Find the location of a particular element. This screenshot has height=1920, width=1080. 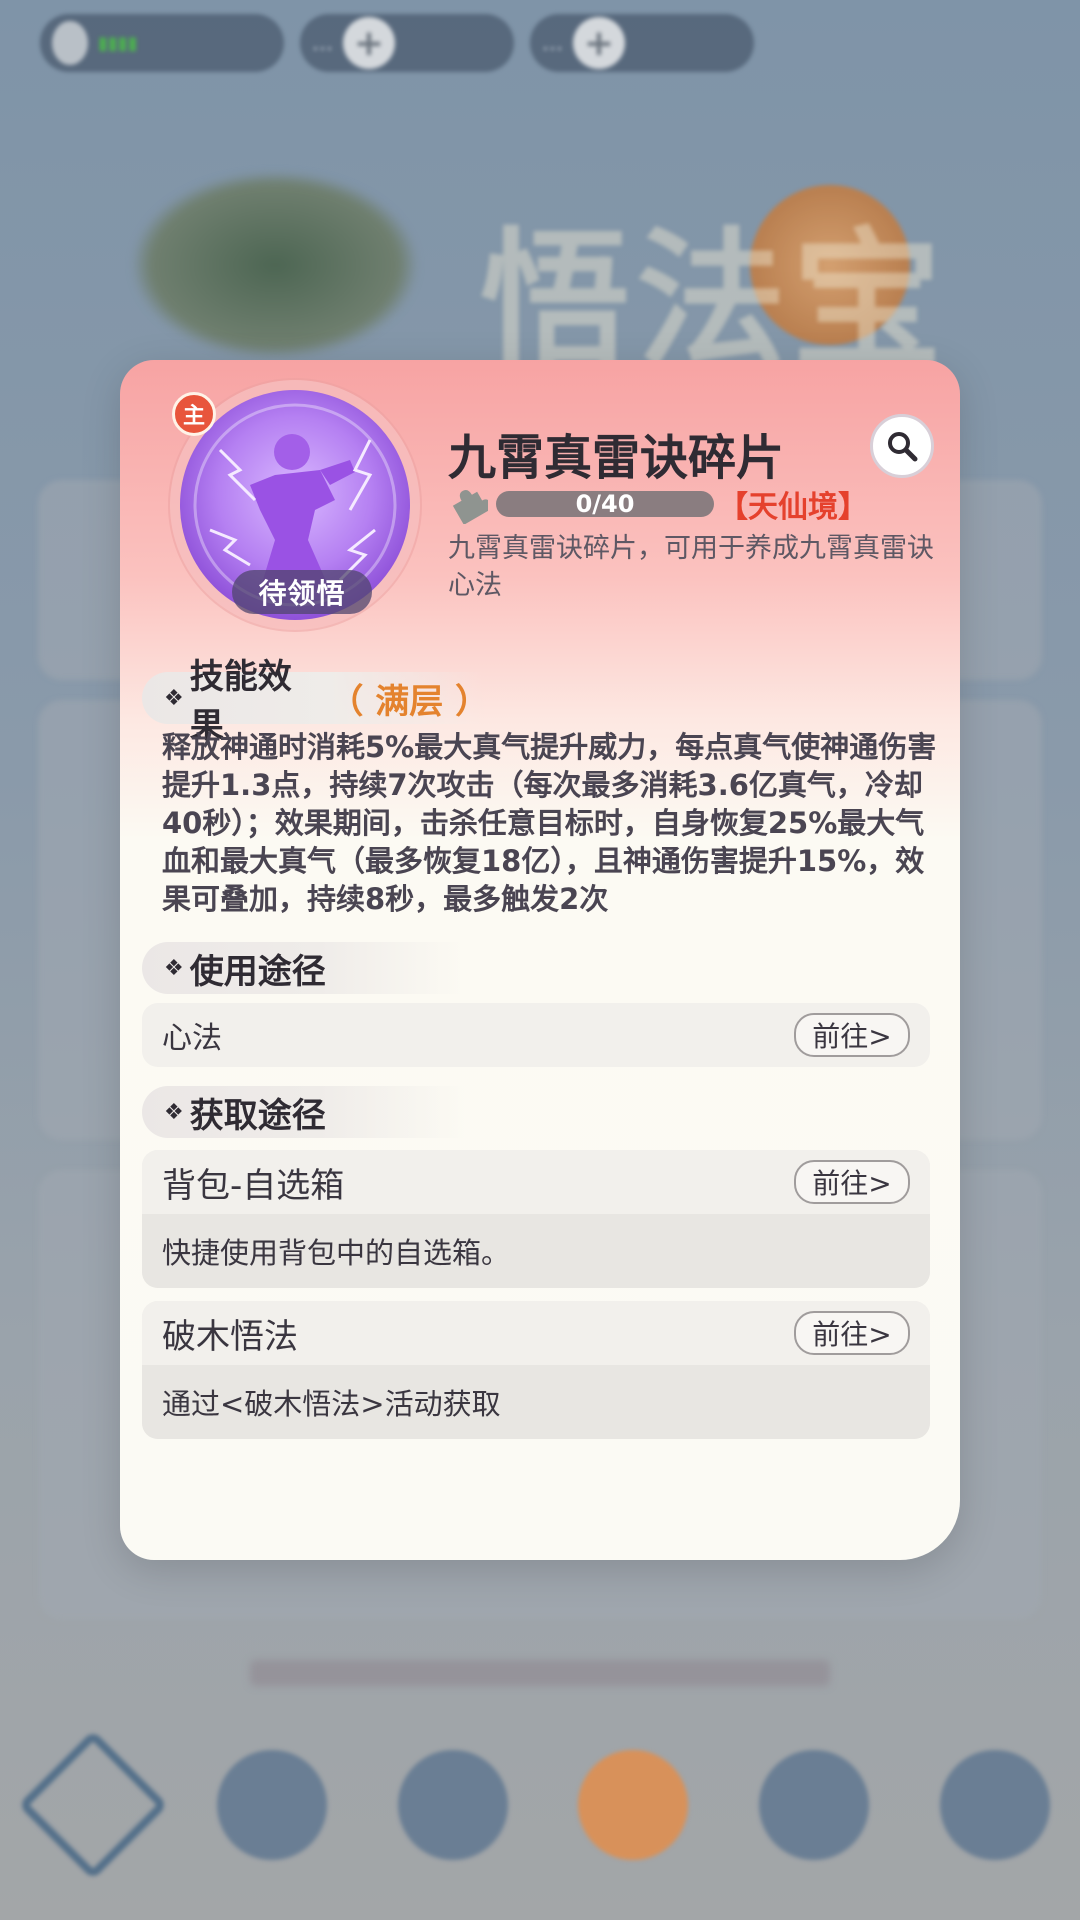

fragment-progress-text: 0/40 is located at coordinates (605, 504).